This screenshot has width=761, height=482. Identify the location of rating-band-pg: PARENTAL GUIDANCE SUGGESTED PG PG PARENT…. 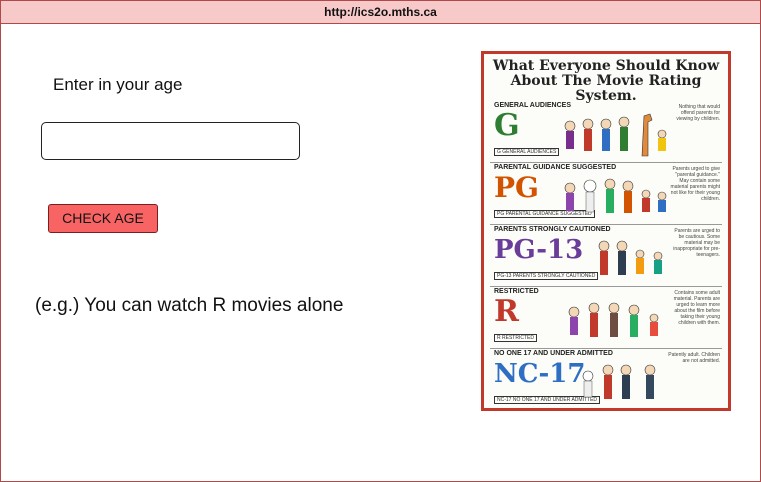
(606, 194).